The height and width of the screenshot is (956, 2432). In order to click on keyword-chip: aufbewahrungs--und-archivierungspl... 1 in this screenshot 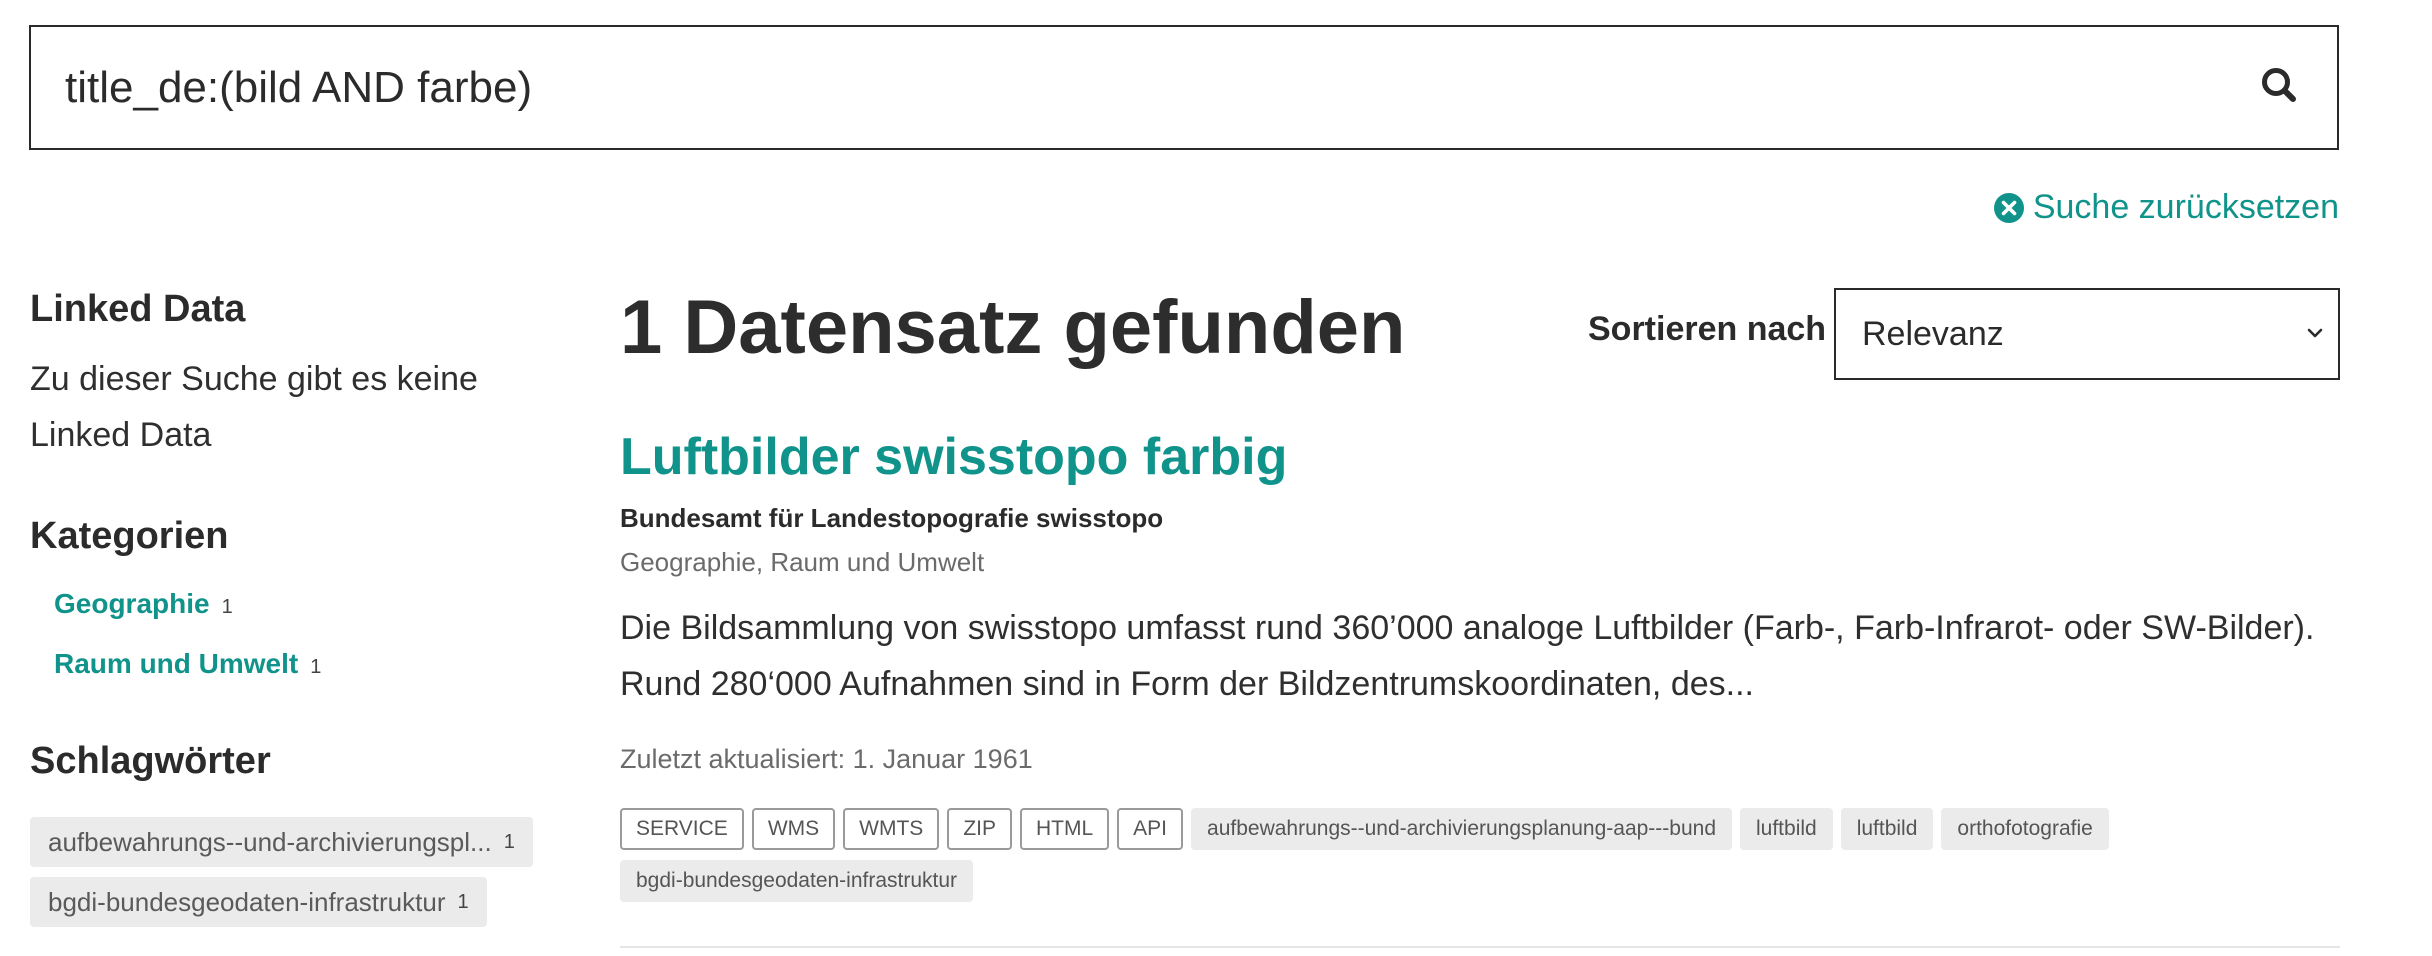, I will do `click(281, 842)`.